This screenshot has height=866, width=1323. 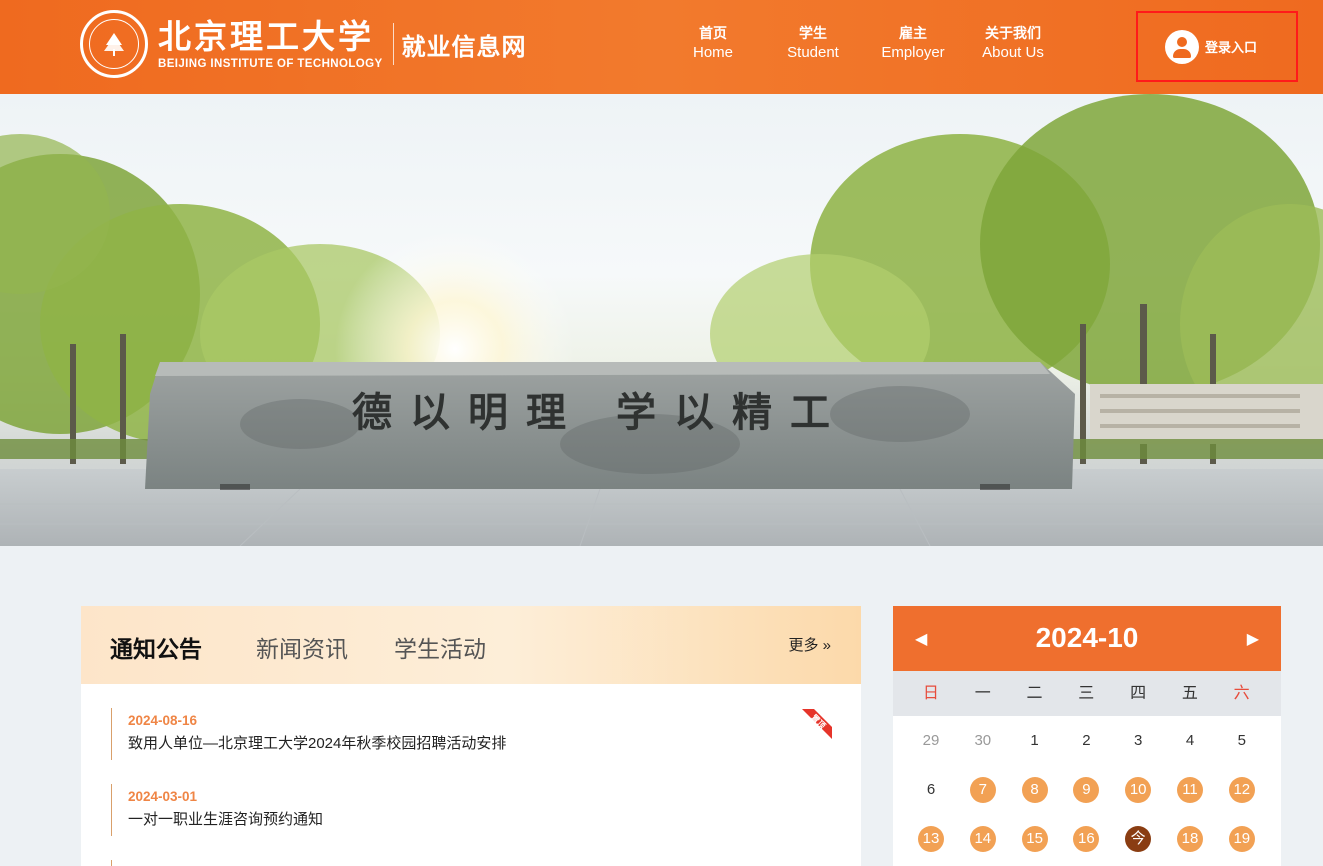 I want to click on news-title: 一对一职业生涯咨询预约通知, so click(x=225, y=820).